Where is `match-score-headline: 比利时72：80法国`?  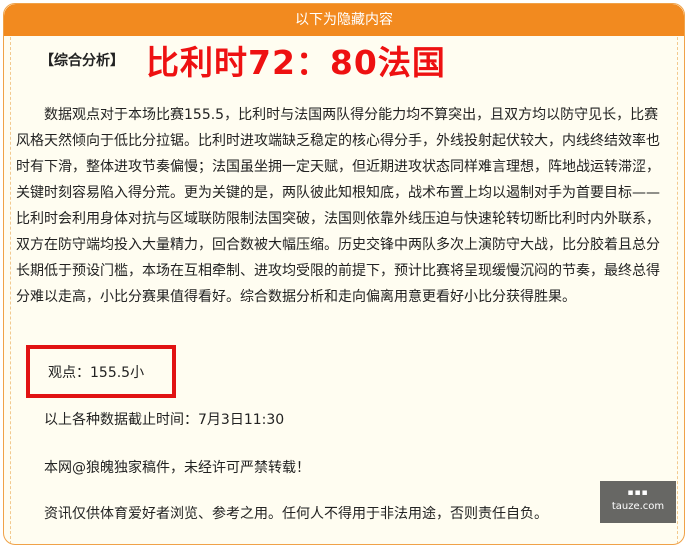
match-score-headline: 比利时72：80法国 is located at coordinates (296, 62).